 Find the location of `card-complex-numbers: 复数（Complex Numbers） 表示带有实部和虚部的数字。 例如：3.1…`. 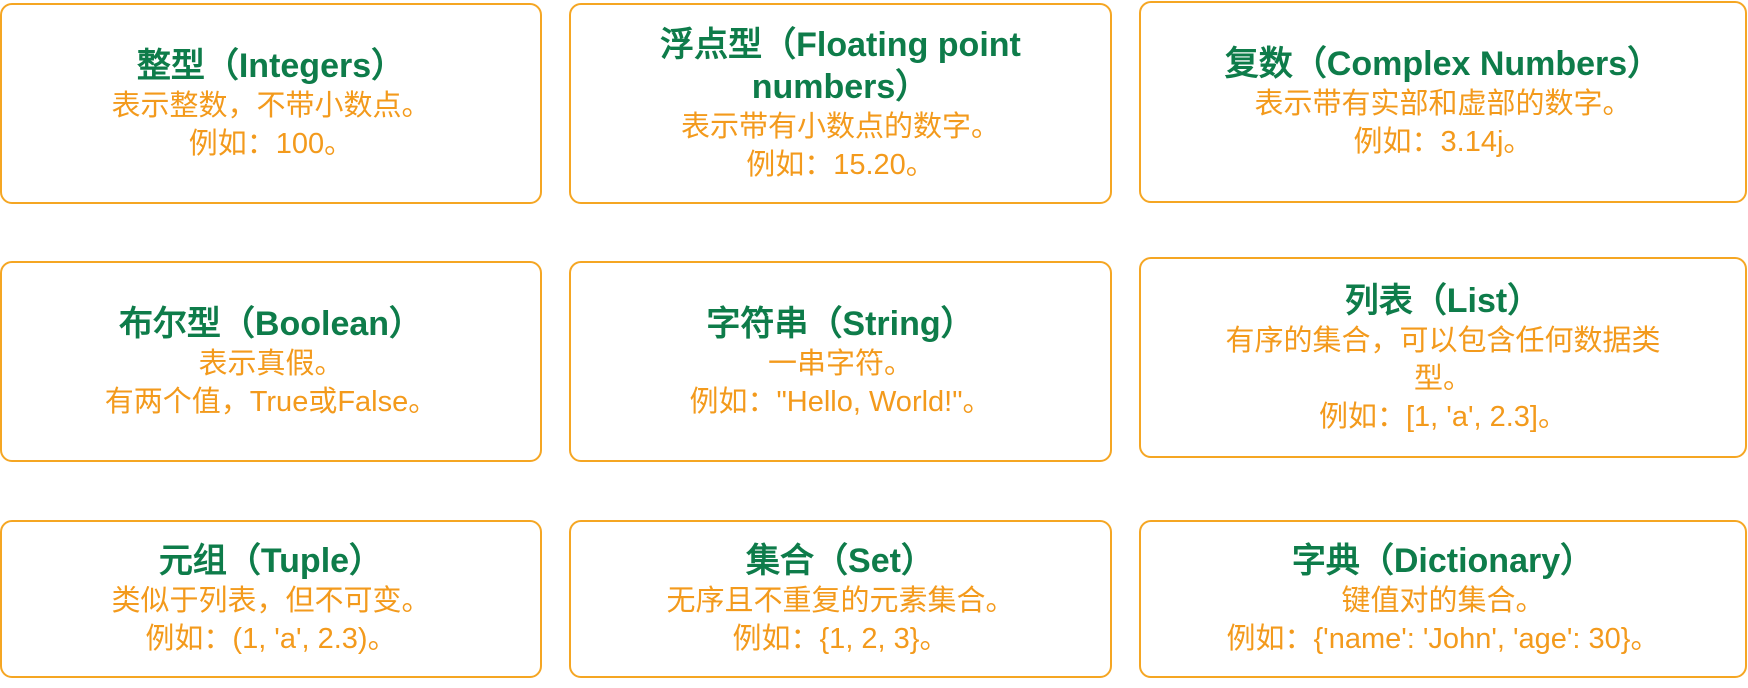

card-complex-numbers: 复数（Complex Numbers） 表示带有实部和虚部的数字。 例如：3.1… is located at coordinates (1443, 102).